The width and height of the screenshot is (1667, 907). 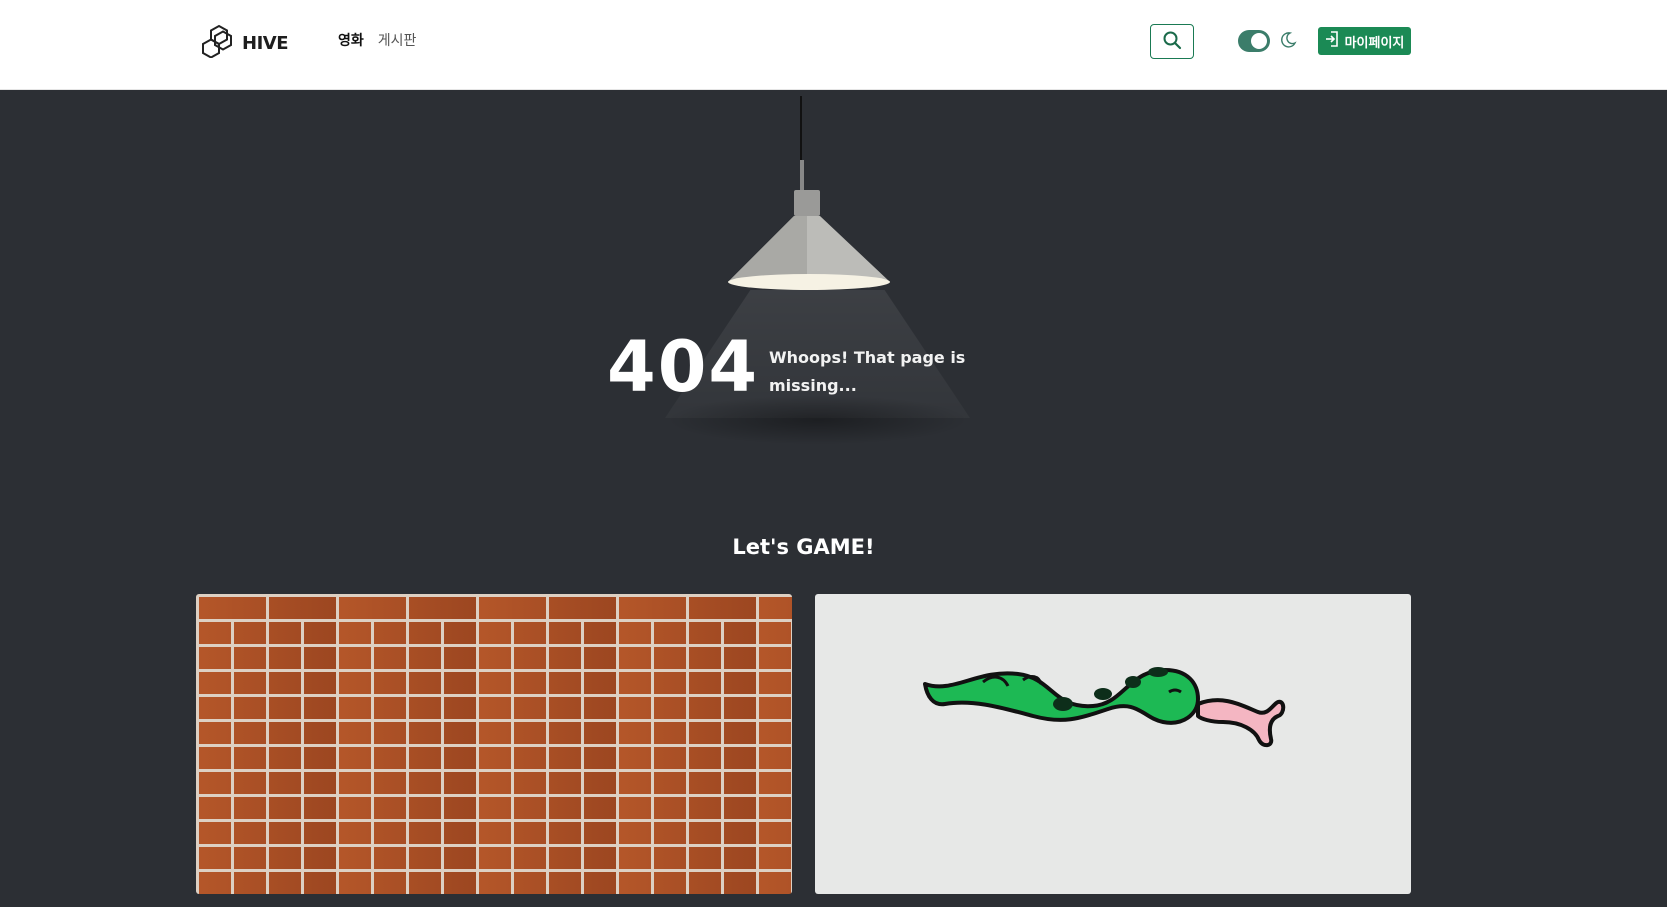 What do you see at coordinates (801, 129) in the screenshot?
I see `lamp-cord` at bounding box center [801, 129].